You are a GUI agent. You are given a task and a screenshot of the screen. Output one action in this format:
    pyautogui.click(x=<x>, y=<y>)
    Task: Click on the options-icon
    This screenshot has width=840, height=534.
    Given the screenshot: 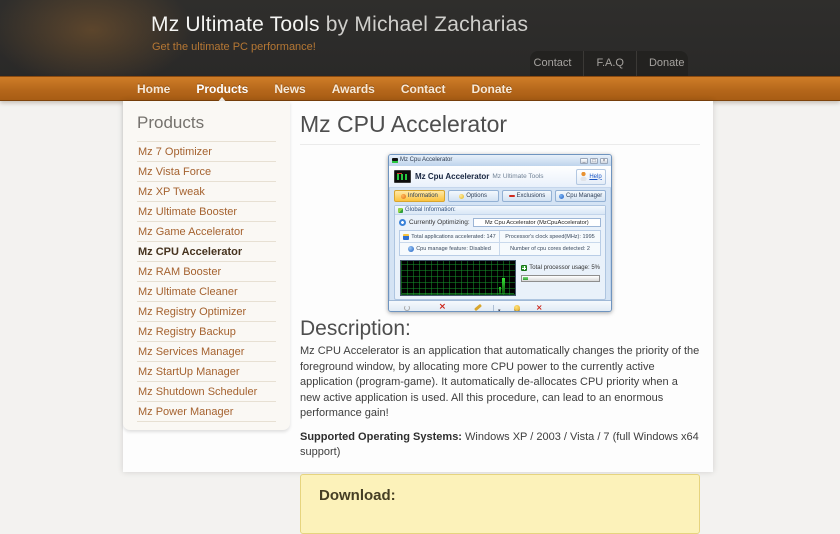 What is the action you would take?
    pyautogui.click(x=462, y=196)
    